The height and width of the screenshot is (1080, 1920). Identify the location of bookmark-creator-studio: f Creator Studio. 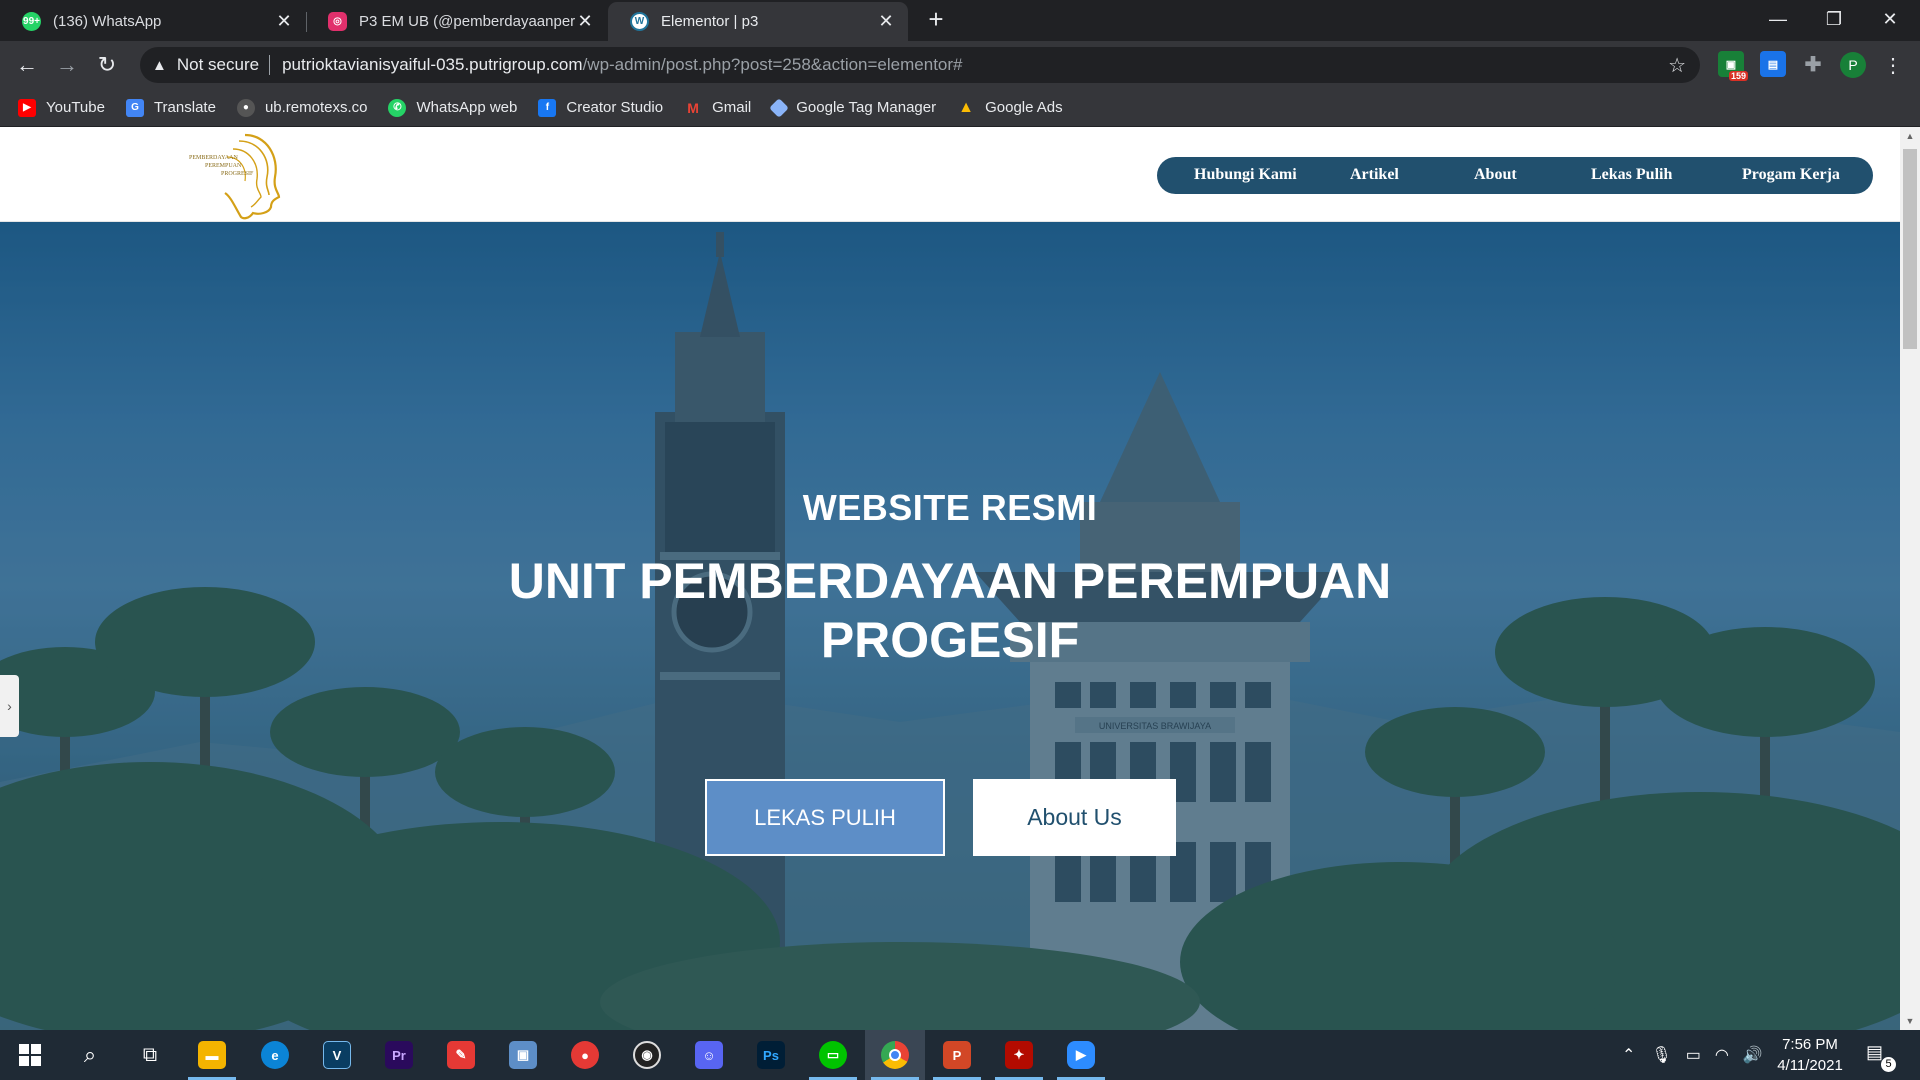
(600, 107).